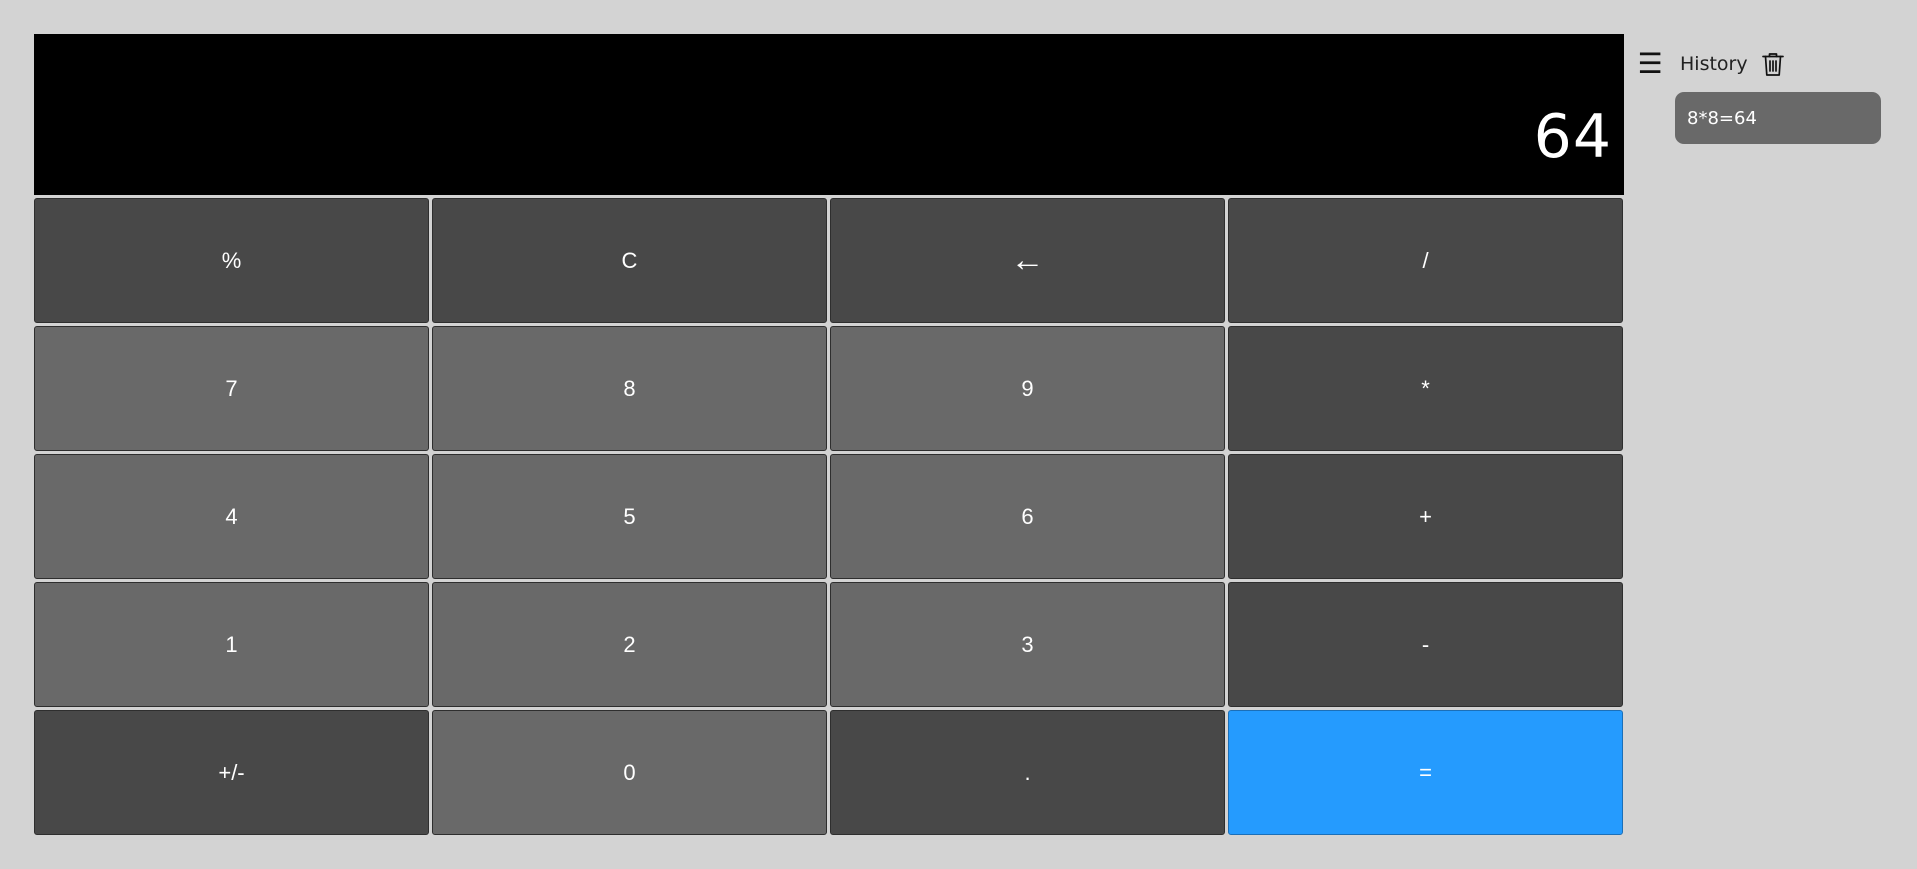 The height and width of the screenshot is (869, 1917). What do you see at coordinates (1714, 64) in the screenshot?
I see `history-title: History` at bounding box center [1714, 64].